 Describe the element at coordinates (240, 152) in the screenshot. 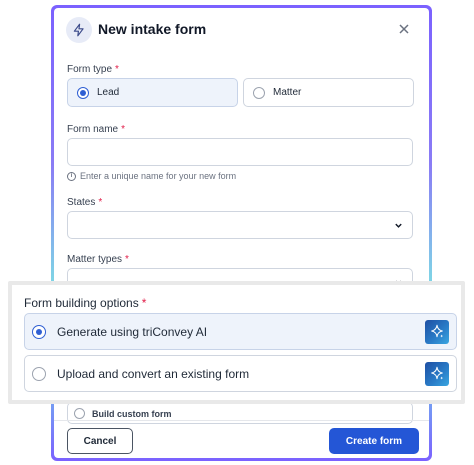

I see `form-name-input` at that location.